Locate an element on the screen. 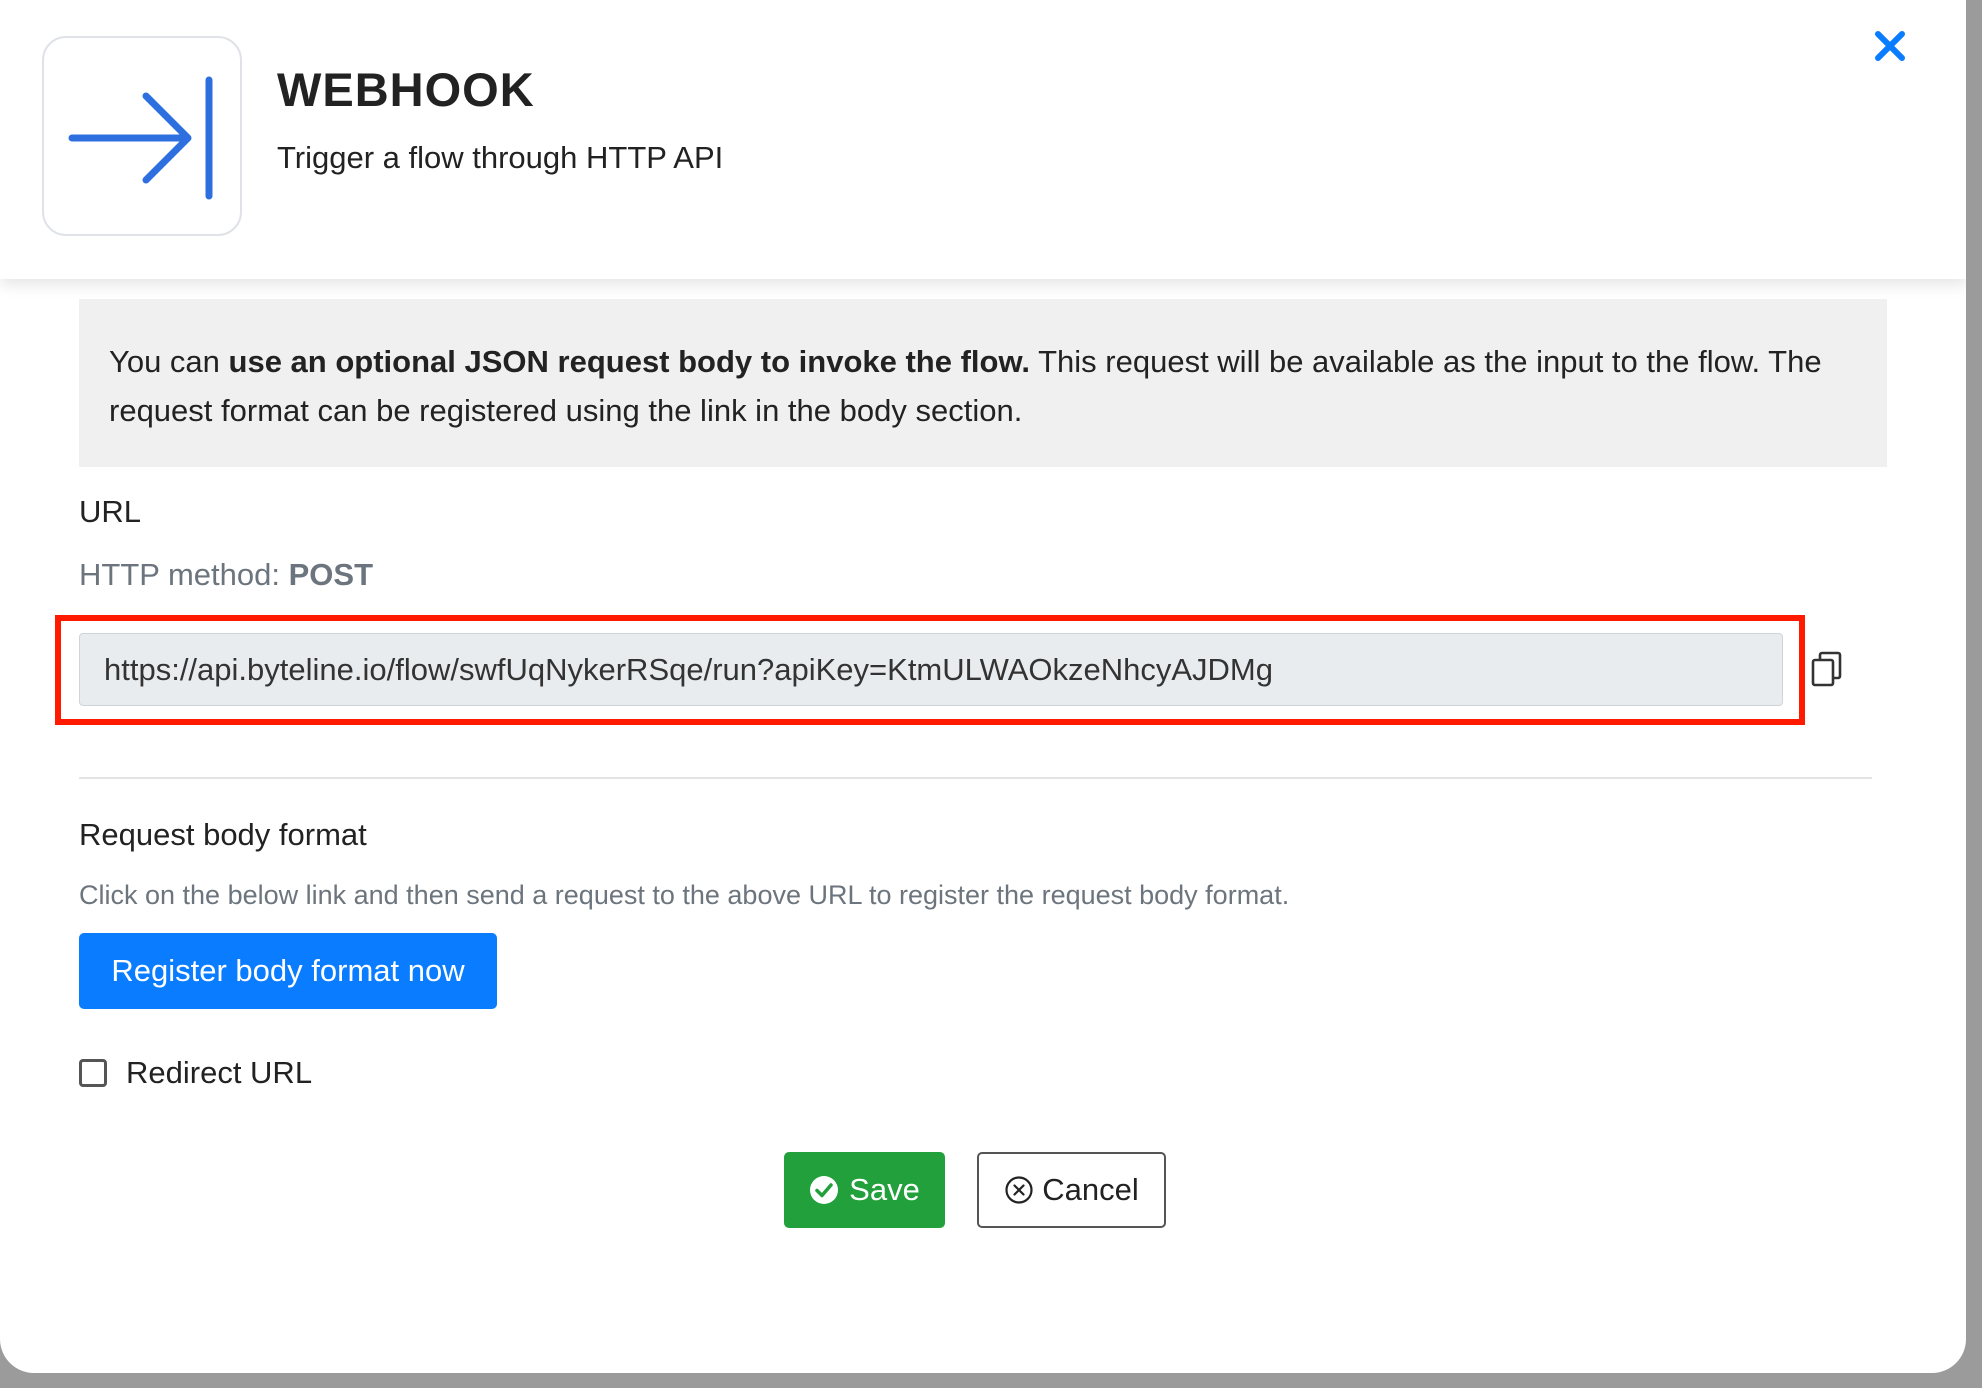  close-button is located at coordinates (1890, 46).